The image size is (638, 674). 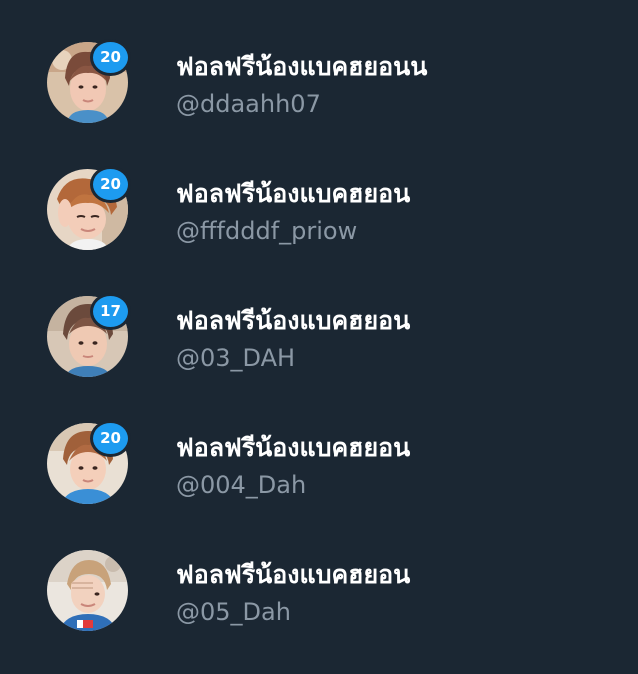 I want to click on username-handle: @03_DAH, so click(x=236, y=358).